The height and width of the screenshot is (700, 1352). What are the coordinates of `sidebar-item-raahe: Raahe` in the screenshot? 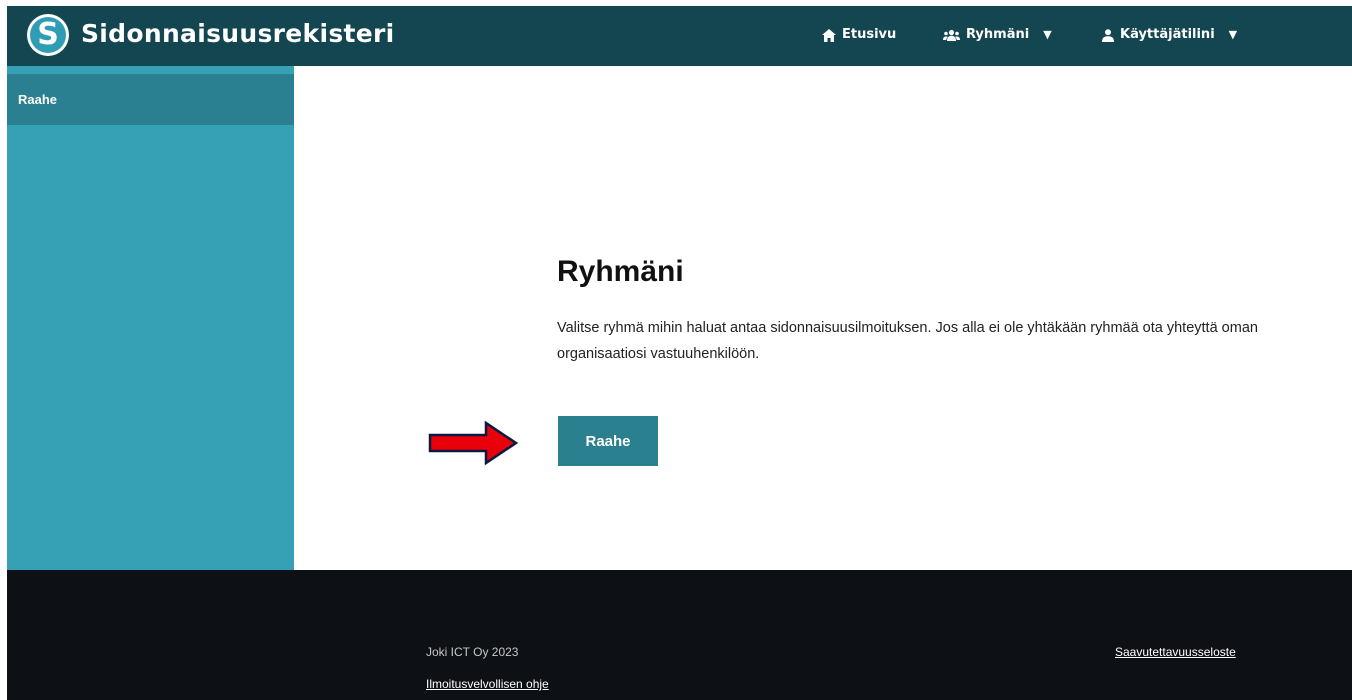 It's located at (150, 99).